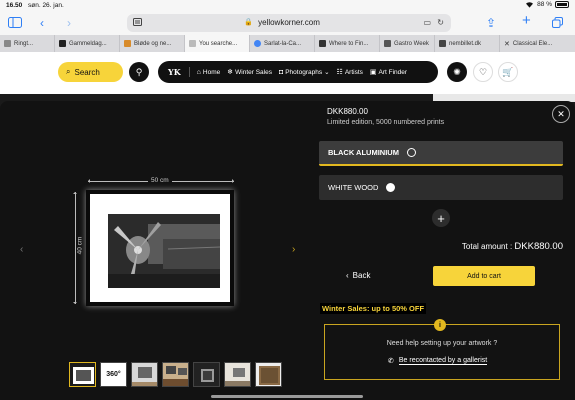 This screenshot has width=575, height=400. I want to click on edition-info: Limited edition, 5000 numbered prints, so click(386, 122).